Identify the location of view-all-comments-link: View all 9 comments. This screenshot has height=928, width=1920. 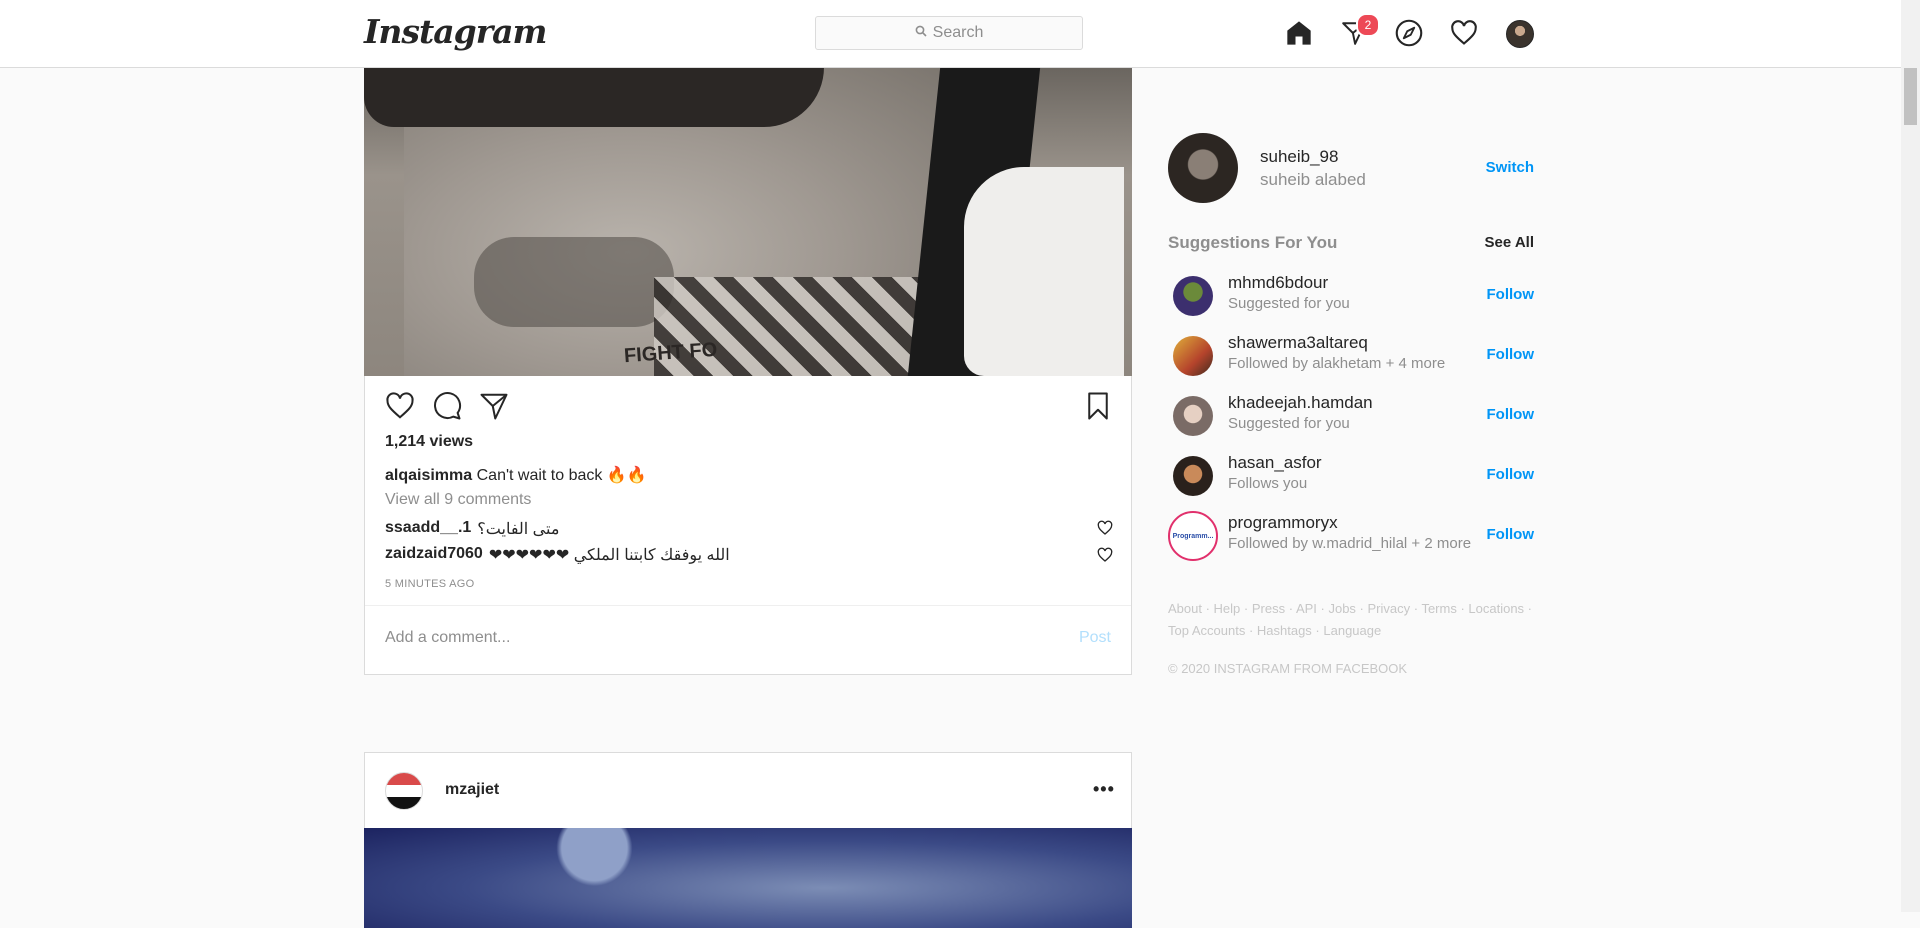
(458, 500).